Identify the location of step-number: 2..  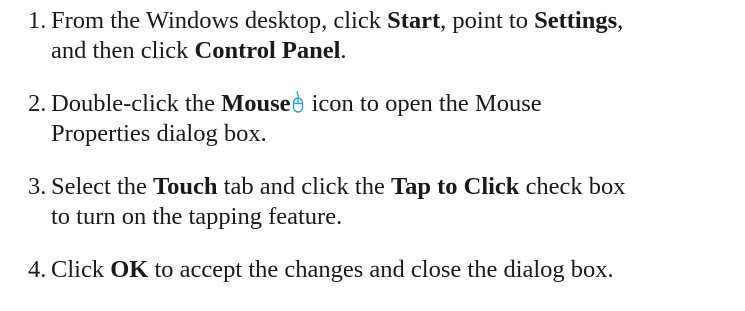
(37, 103).